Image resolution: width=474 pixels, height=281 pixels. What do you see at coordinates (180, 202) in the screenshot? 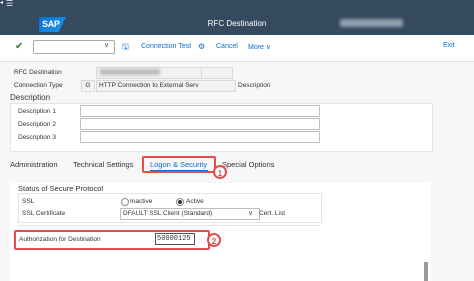
I see `active-radio` at bounding box center [180, 202].